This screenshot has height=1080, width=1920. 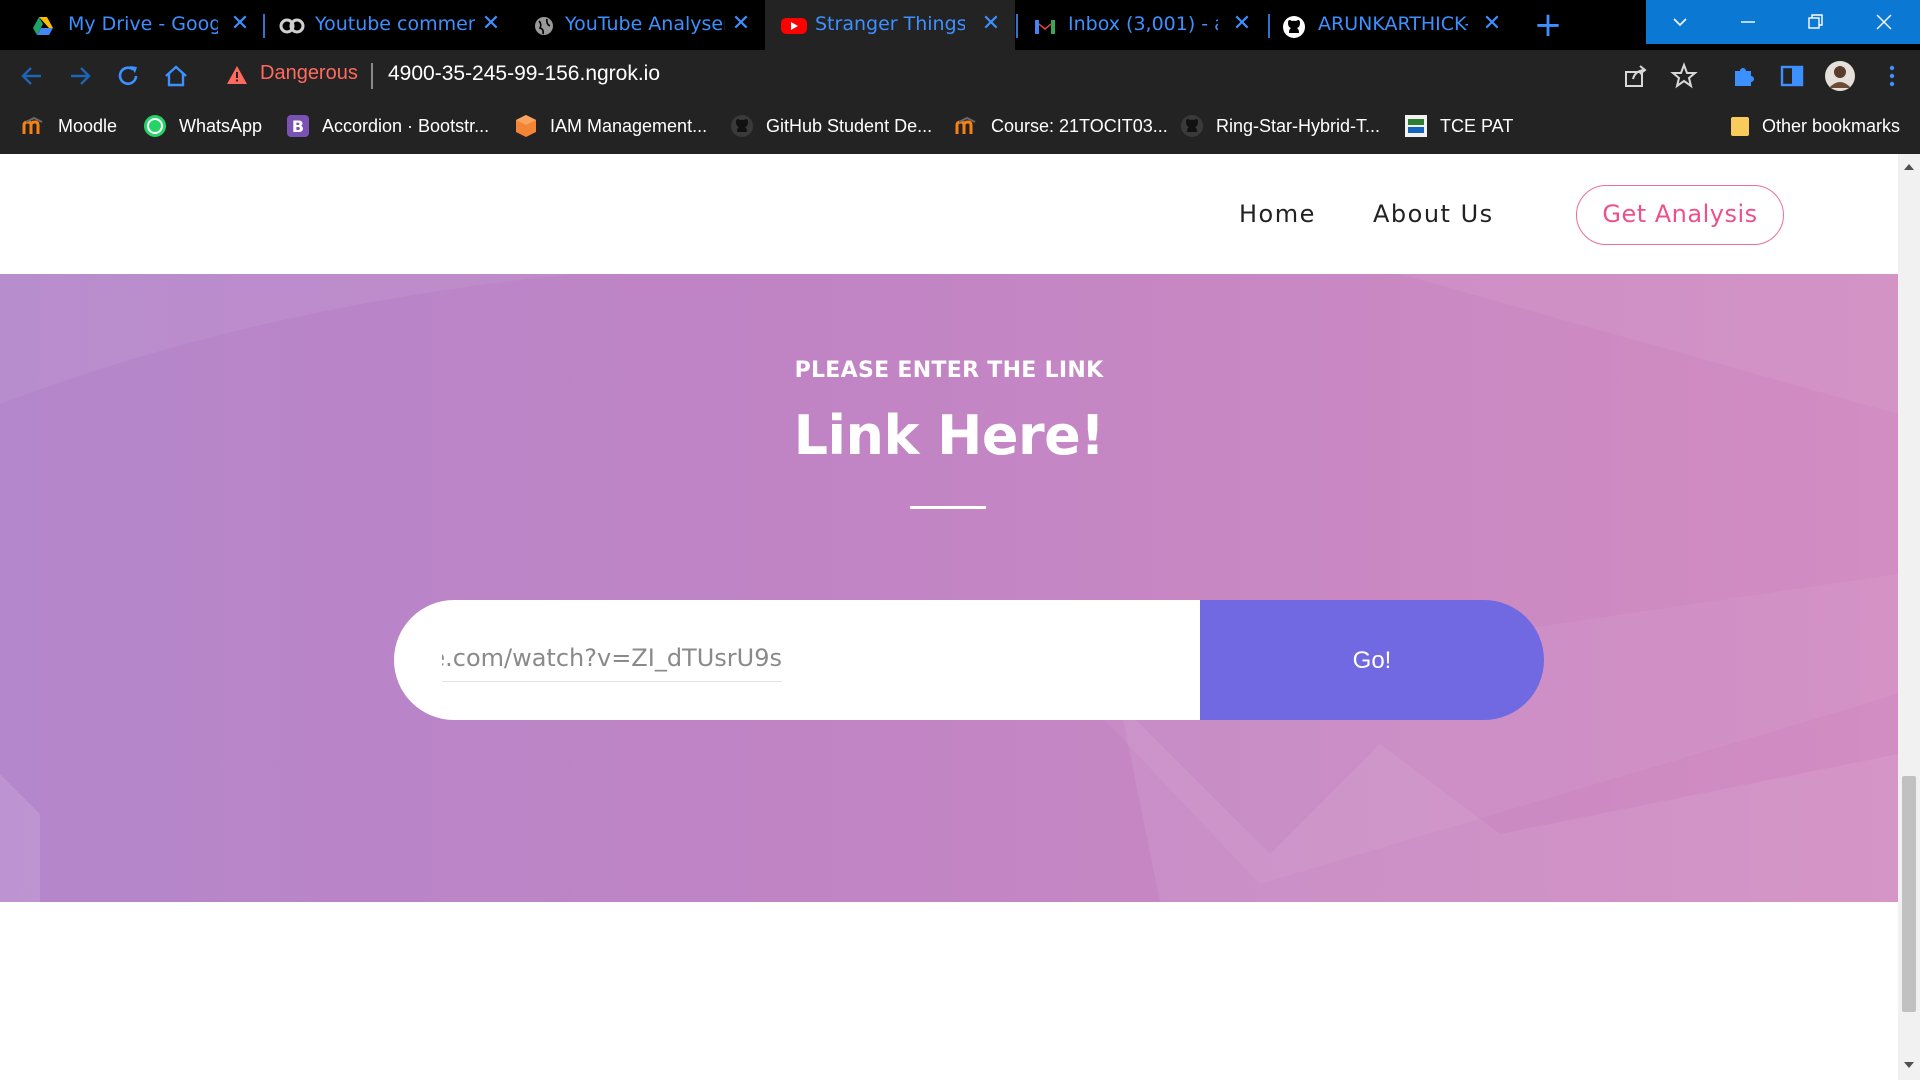 I want to click on go-button: Go!, so click(x=1372, y=660).